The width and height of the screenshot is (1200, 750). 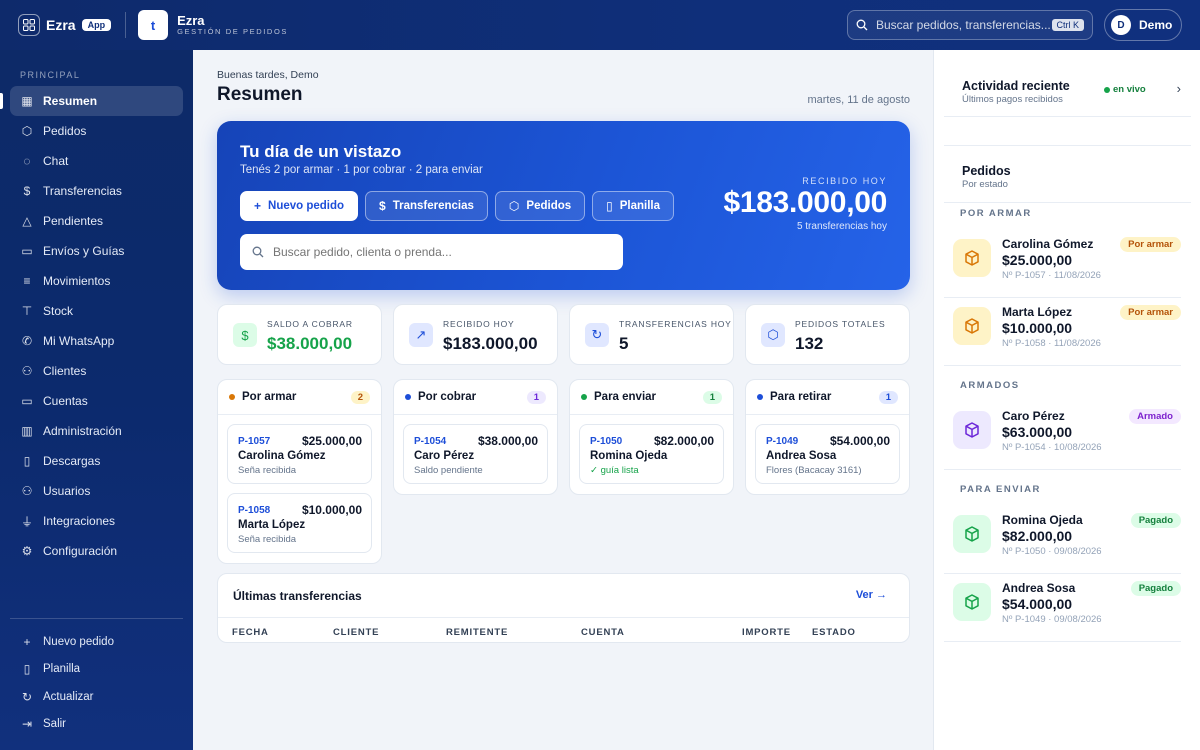 What do you see at coordinates (1016, 86) in the screenshot?
I see `activity-title: Actividad reciente` at bounding box center [1016, 86].